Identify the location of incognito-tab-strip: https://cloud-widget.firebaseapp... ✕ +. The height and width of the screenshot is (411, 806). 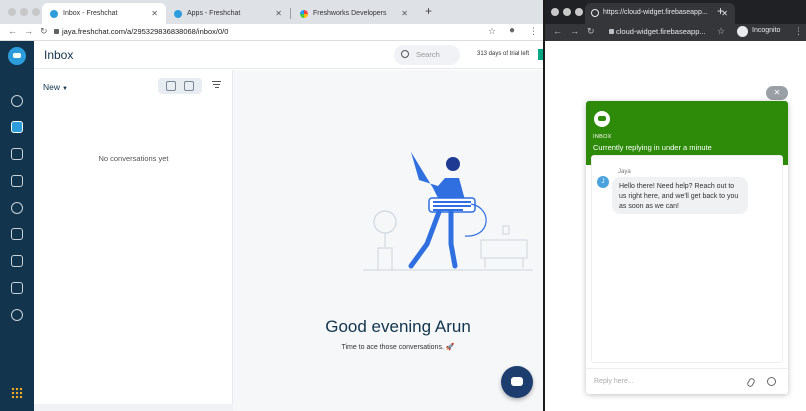
(675, 12).